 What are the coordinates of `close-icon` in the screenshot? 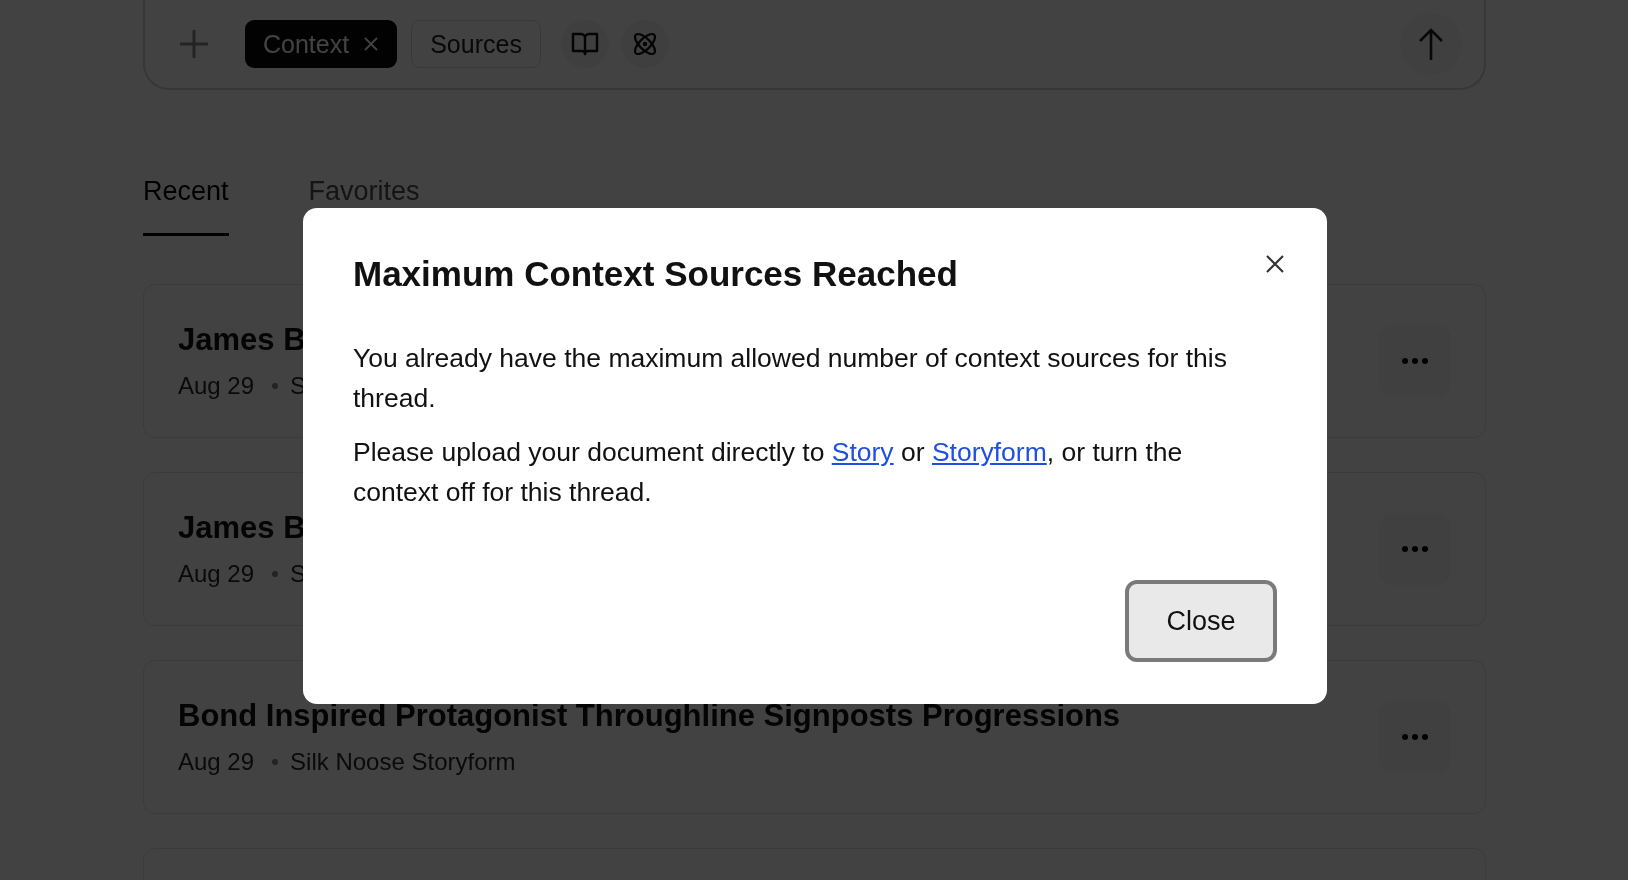 It's located at (1275, 264).